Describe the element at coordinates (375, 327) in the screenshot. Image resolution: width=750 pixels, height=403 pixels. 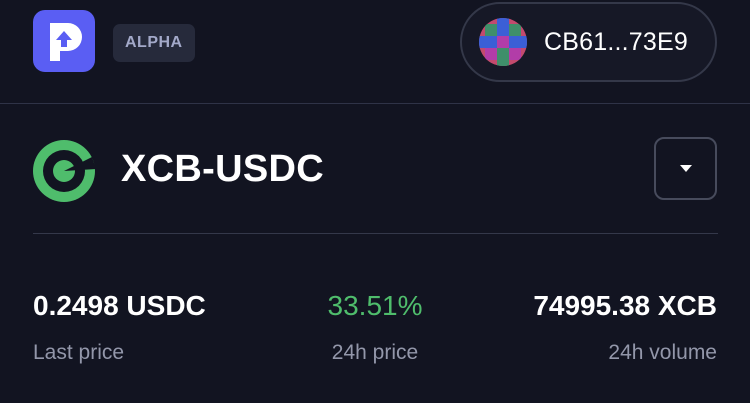
I see `stat-24h-price: 33.51% 24h price` at that location.